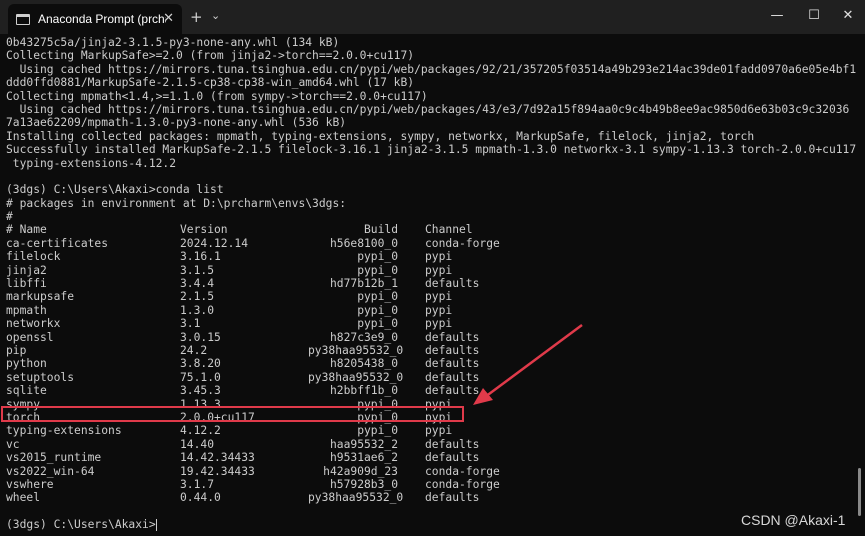 This screenshot has width=865, height=536. What do you see at coordinates (528, 364) in the screenshot?
I see `annotation-arrow-icon` at bounding box center [528, 364].